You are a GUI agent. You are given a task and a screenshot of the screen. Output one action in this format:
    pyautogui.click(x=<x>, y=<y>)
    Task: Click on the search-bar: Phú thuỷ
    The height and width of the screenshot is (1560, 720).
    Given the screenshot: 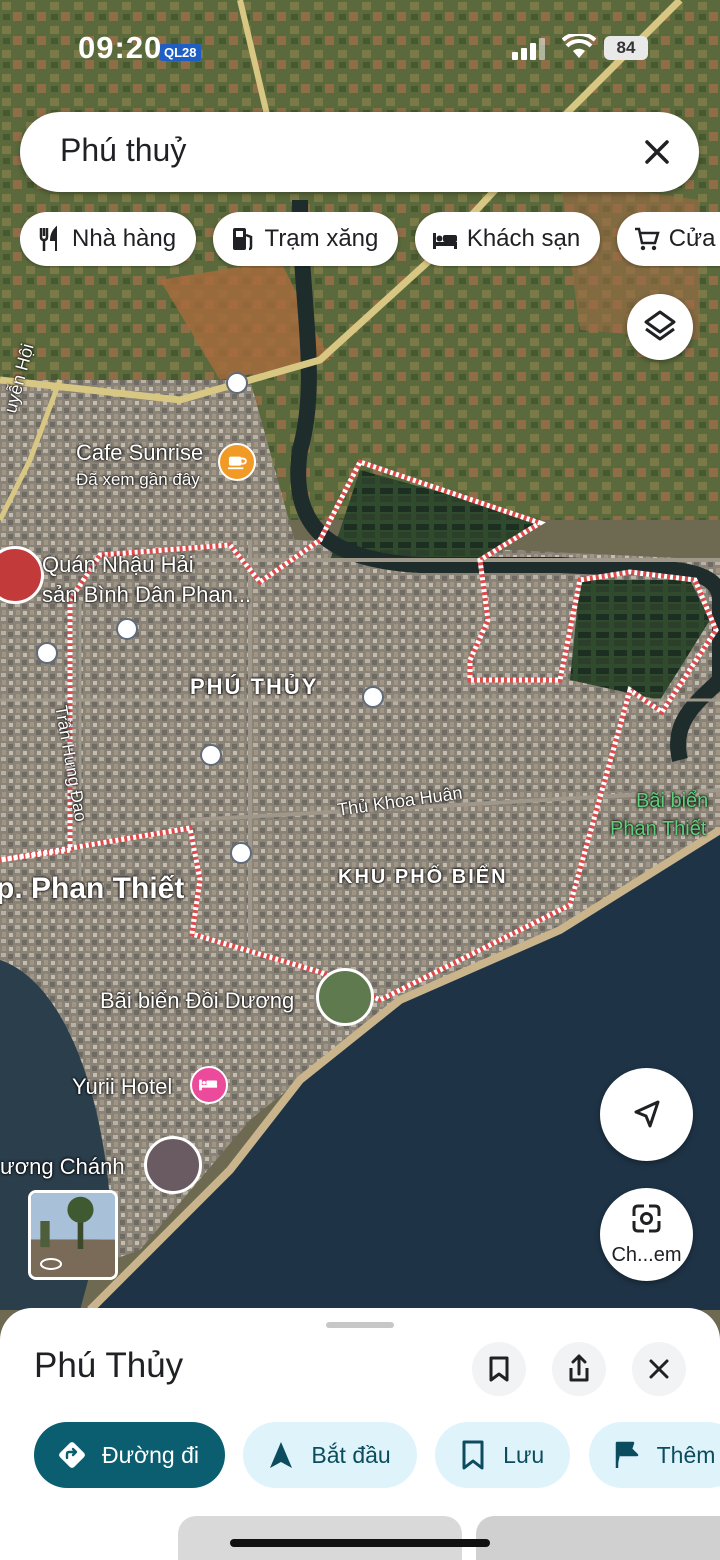 What is the action you would take?
    pyautogui.click(x=359, y=152)
    